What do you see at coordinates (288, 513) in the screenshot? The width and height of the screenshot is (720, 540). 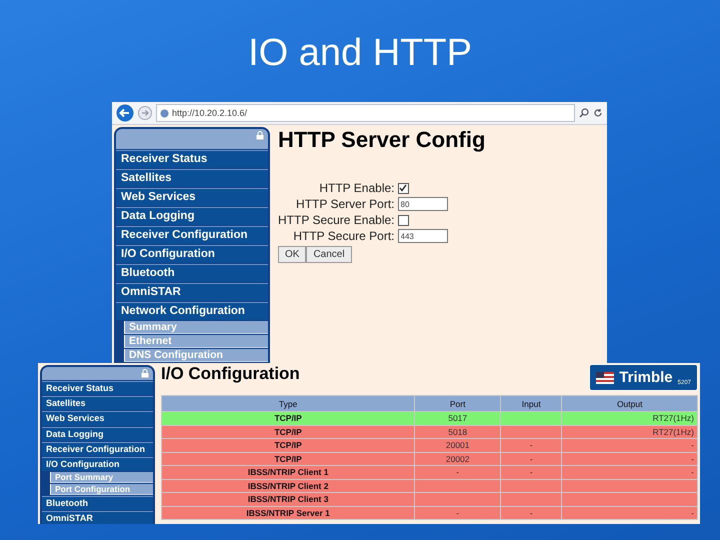 I see `table-cell: IBSS/NTRIP Server 1` at bounding box center [288, 513].